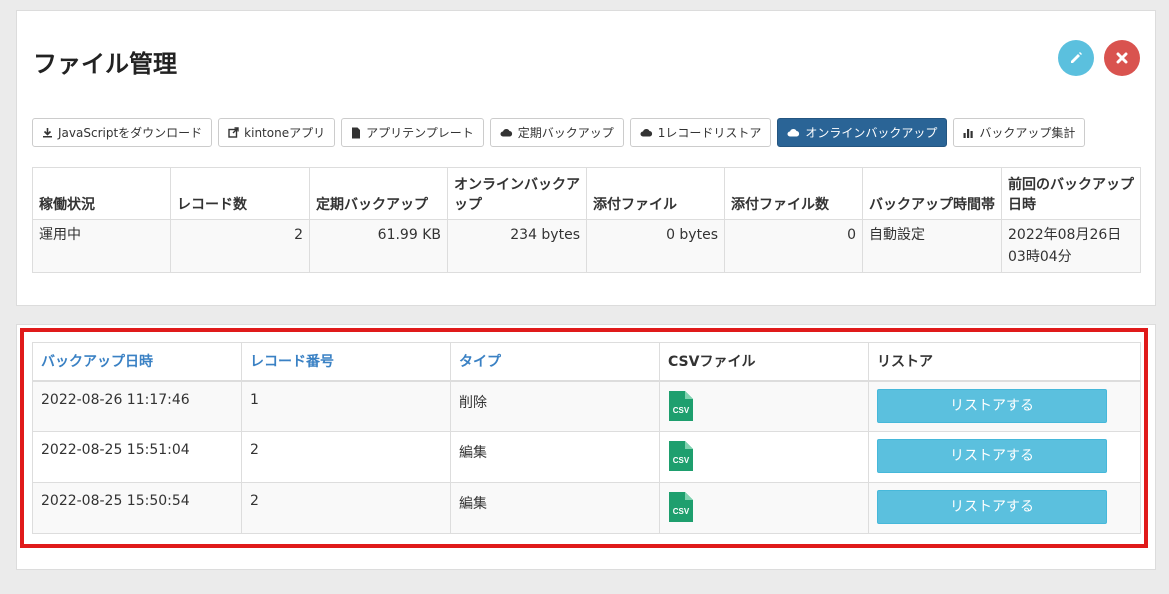  I want to click on pencil-icon, so click(1076, 57).